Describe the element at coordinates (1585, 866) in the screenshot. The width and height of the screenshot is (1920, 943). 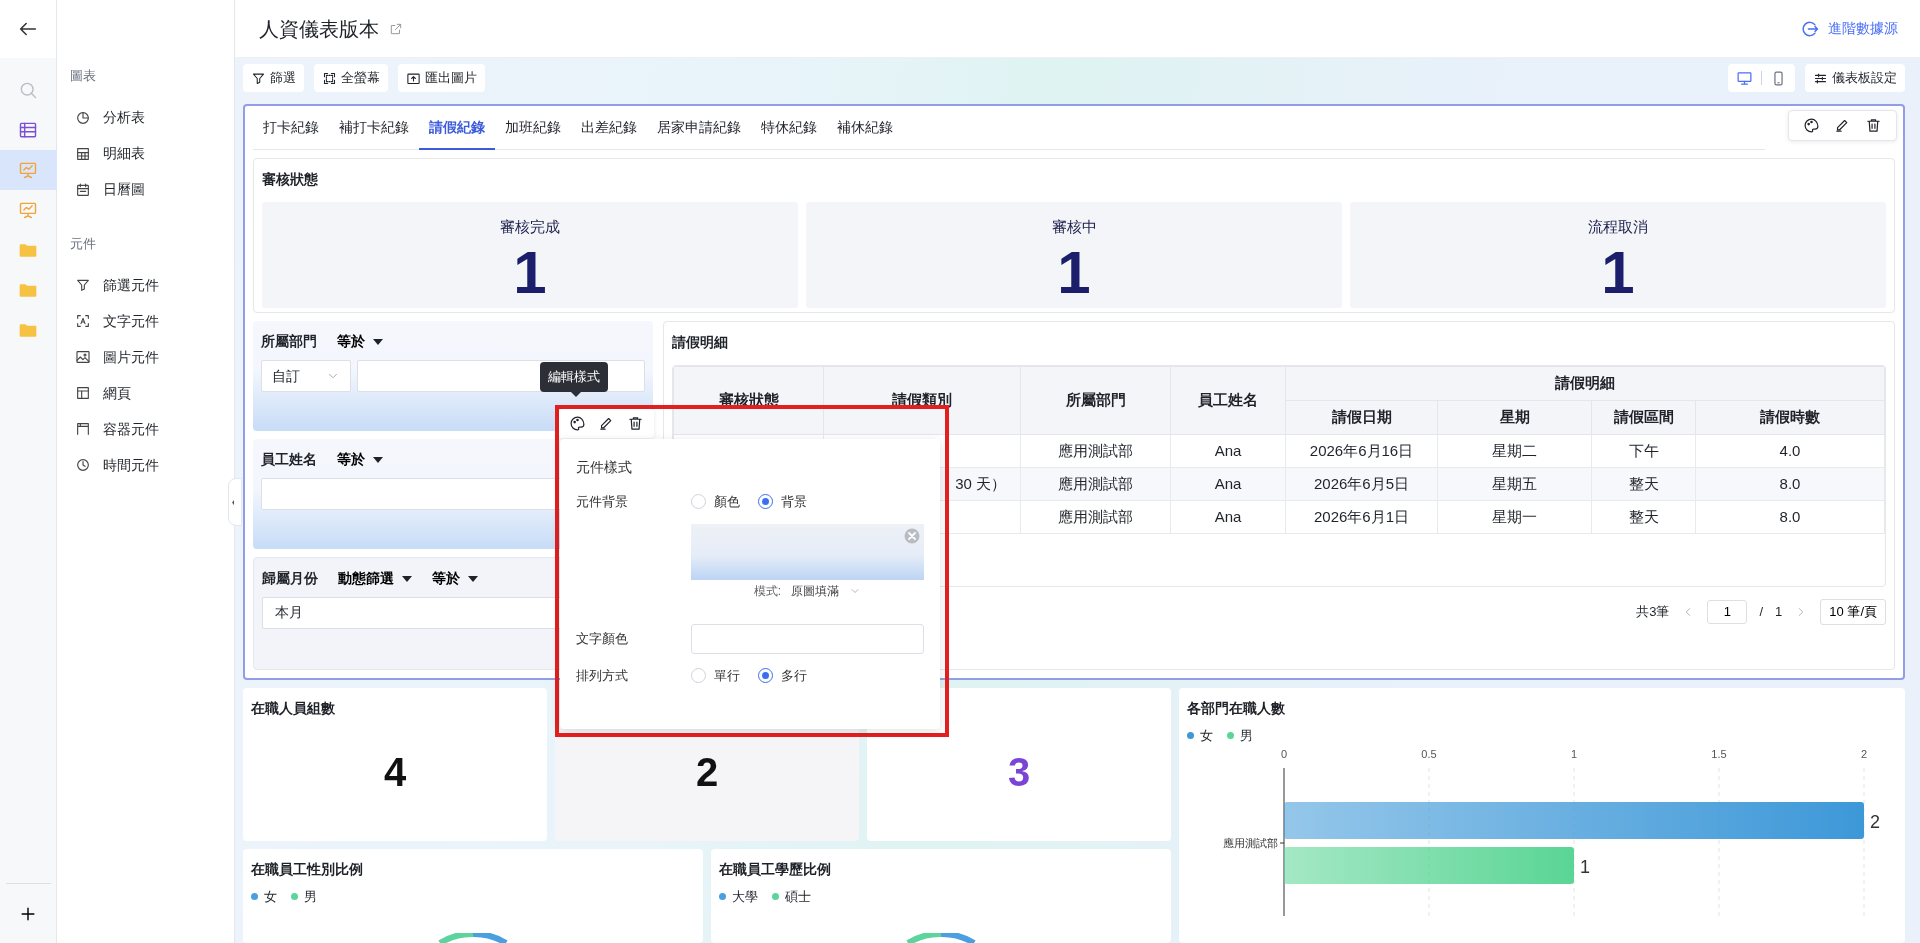
I see `data-label: 1` at that location.